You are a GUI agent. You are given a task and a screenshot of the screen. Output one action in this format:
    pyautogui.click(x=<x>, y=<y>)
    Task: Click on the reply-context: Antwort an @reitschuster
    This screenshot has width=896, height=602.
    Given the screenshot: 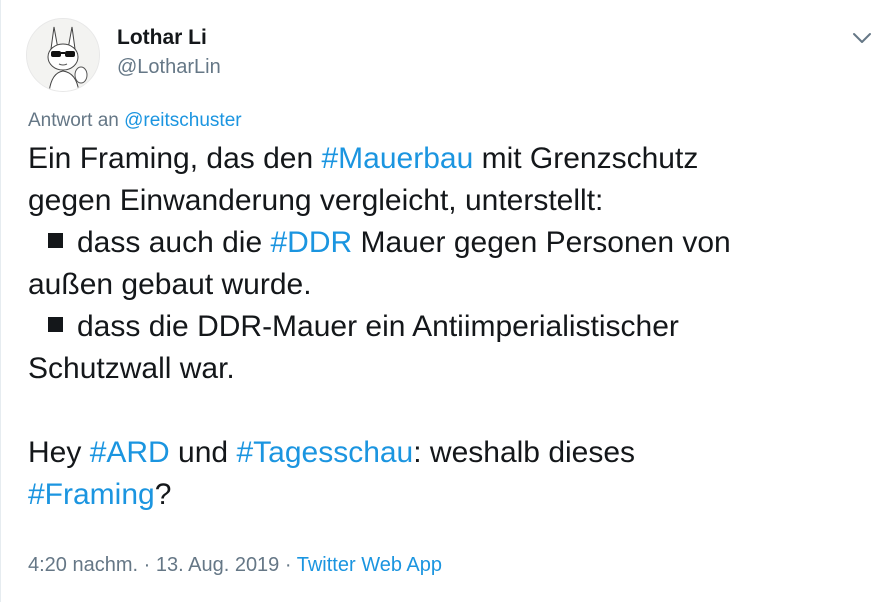 What is the action you would take?
    pyautogui.click(x=135, y=121)
    